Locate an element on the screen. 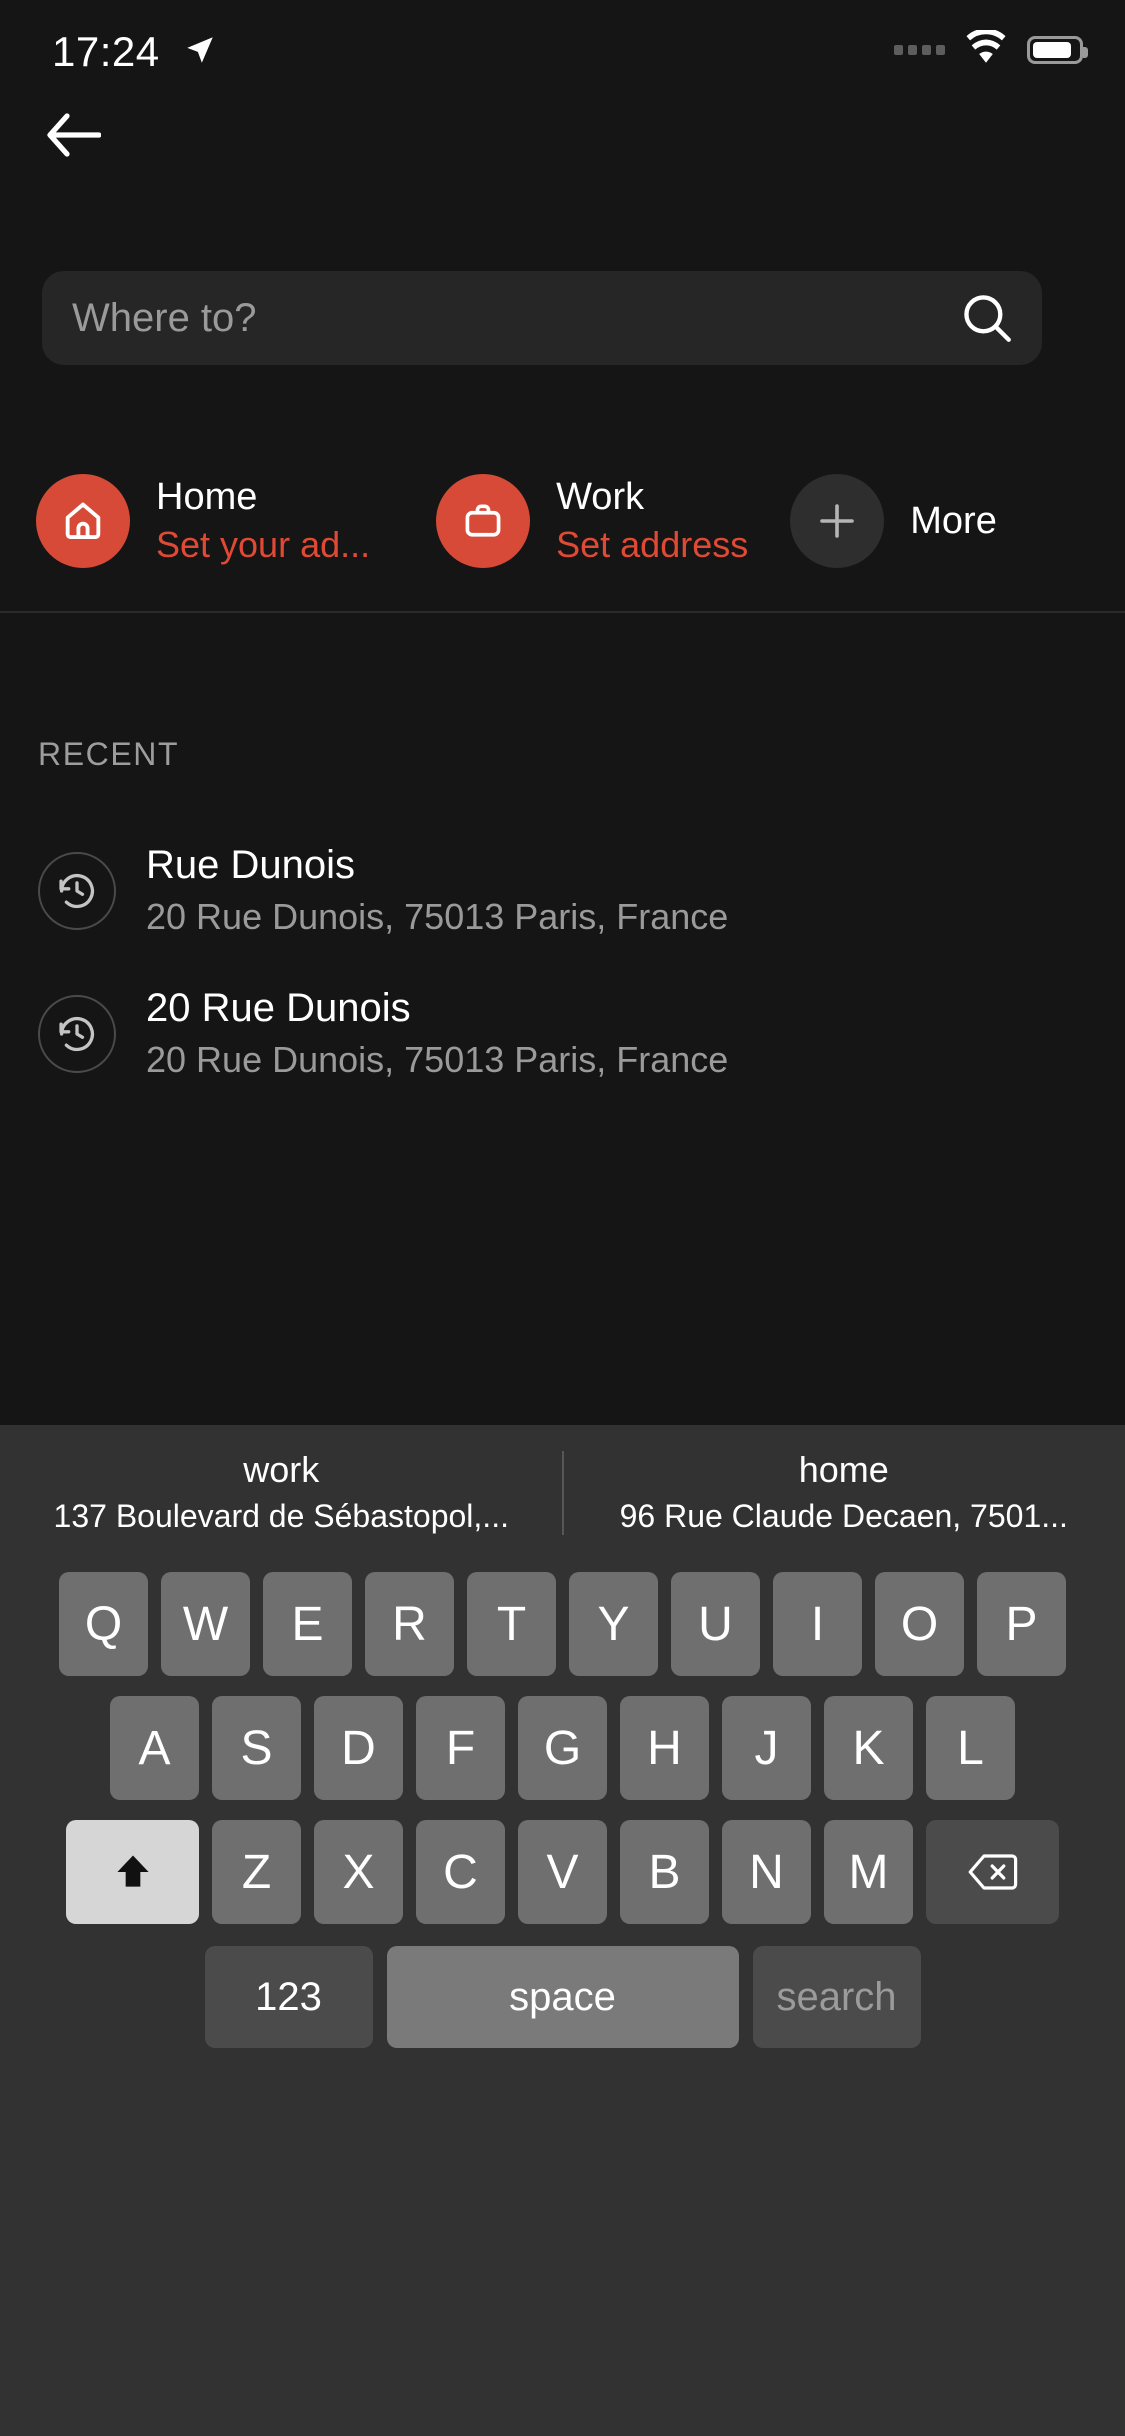 The width and height of the screenshot is (1125, 2436). shift-key is located at coordinates (132, 1872).